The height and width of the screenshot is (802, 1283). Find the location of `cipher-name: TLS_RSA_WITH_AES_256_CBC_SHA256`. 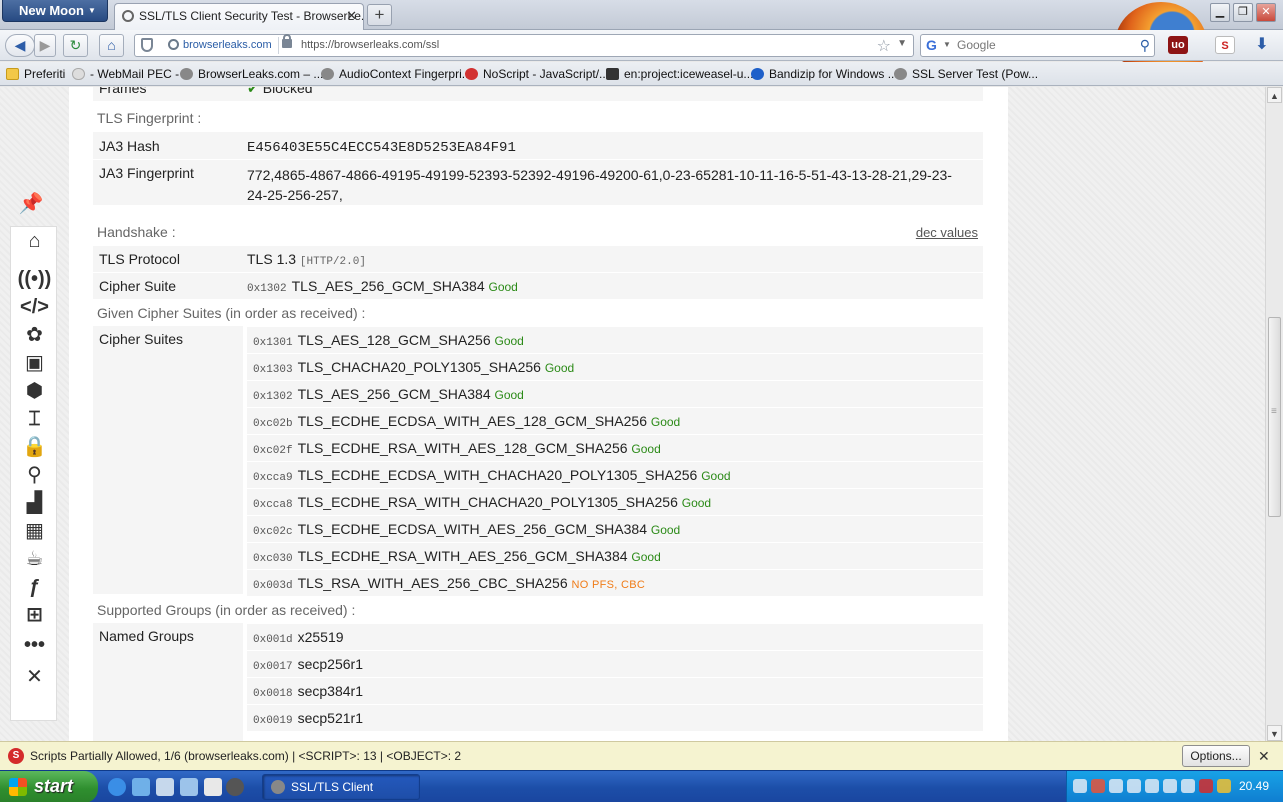

cipher-name: TLS_RSA_WITH_AES_256_CBC_SHA256 is located at coordinates (432, 583).